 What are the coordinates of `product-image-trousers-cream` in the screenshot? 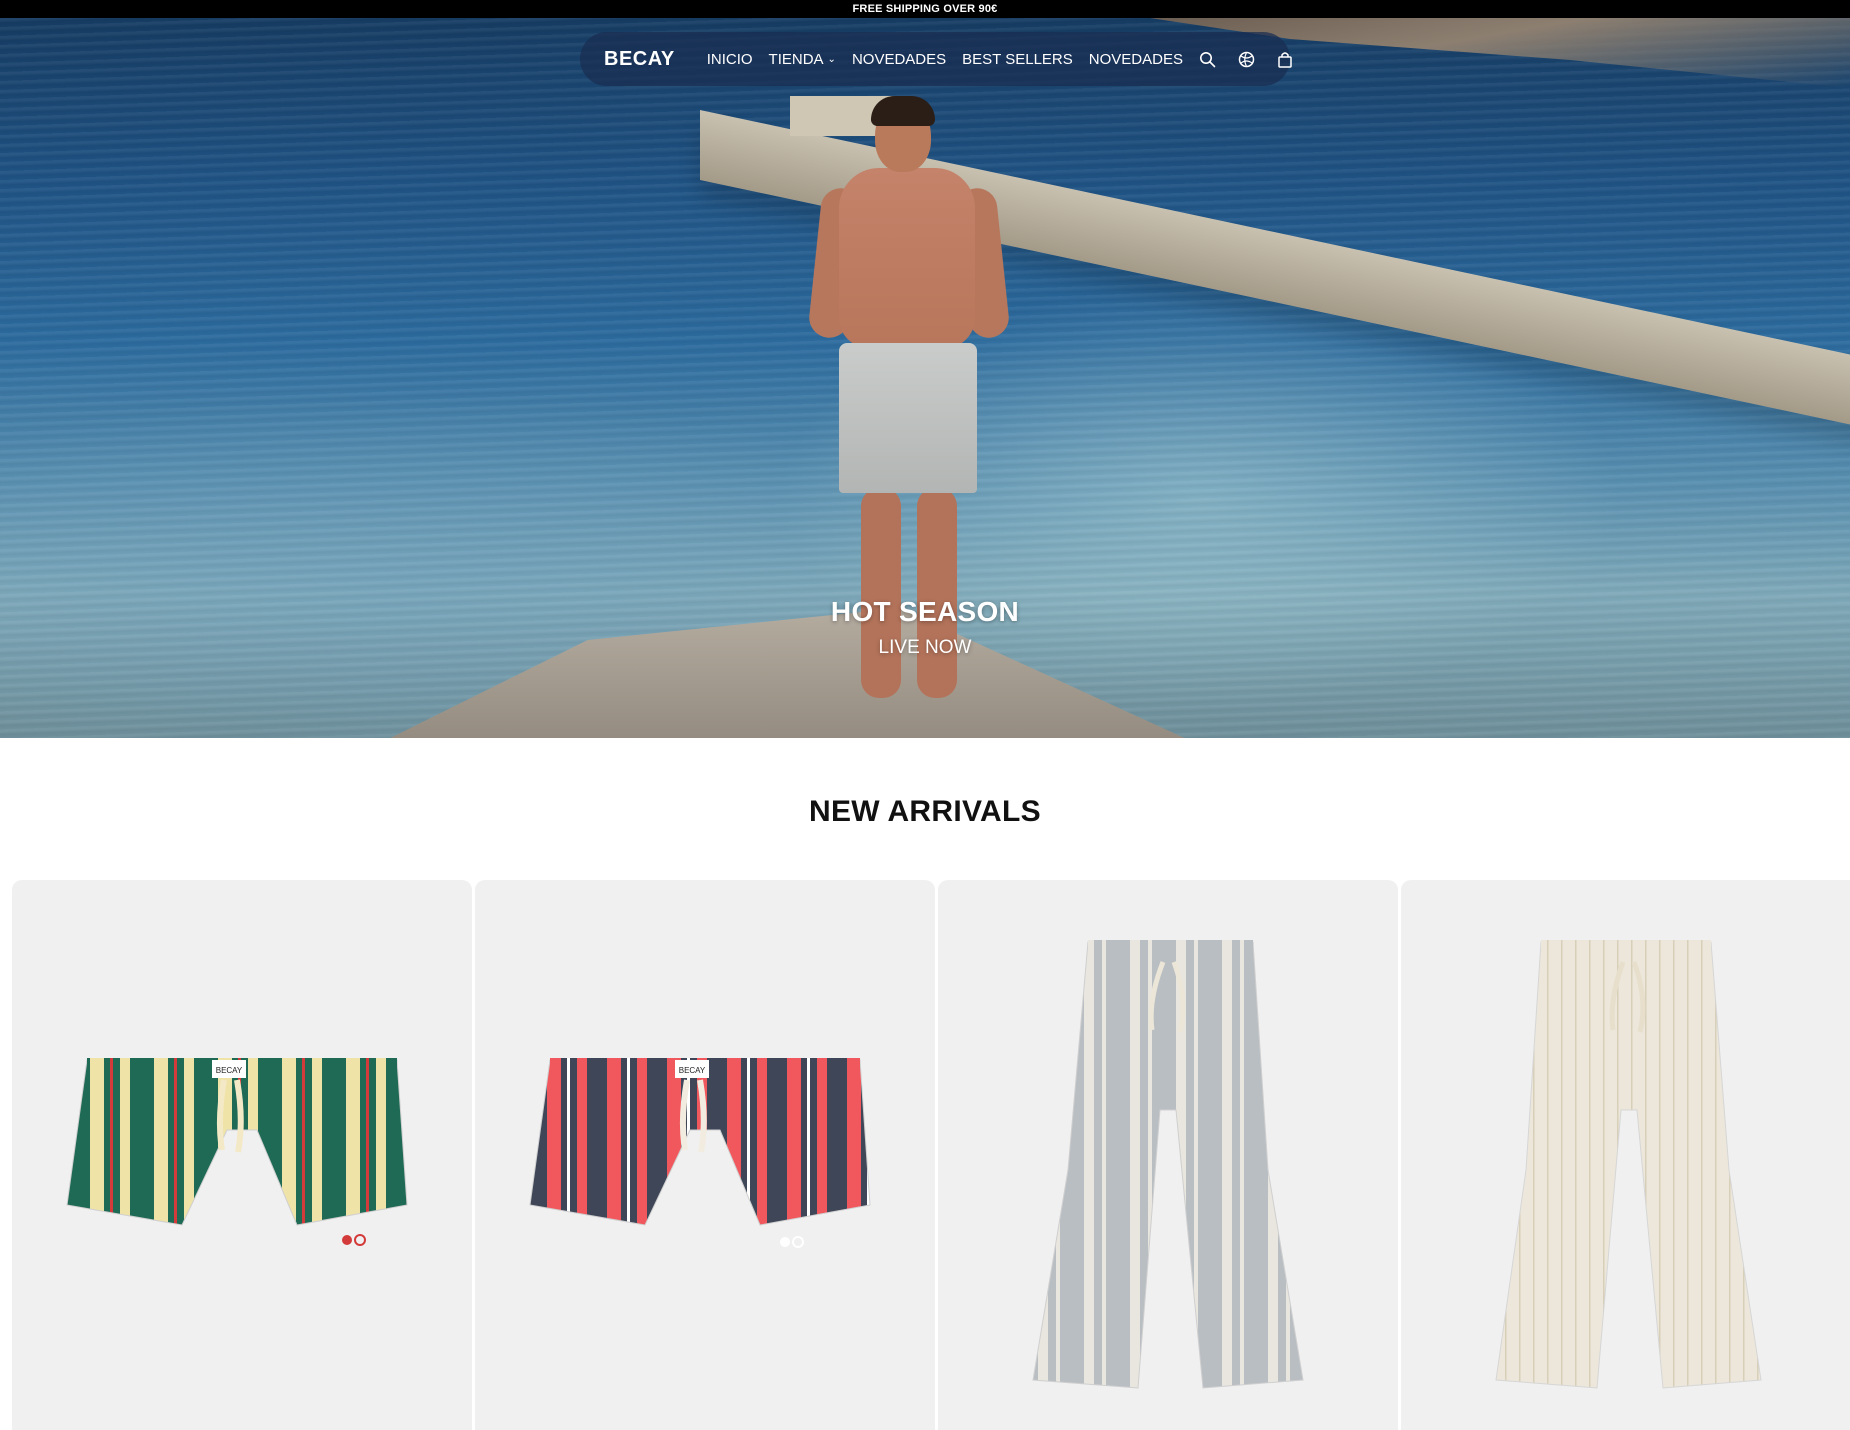 It's located at (1628, 1164).